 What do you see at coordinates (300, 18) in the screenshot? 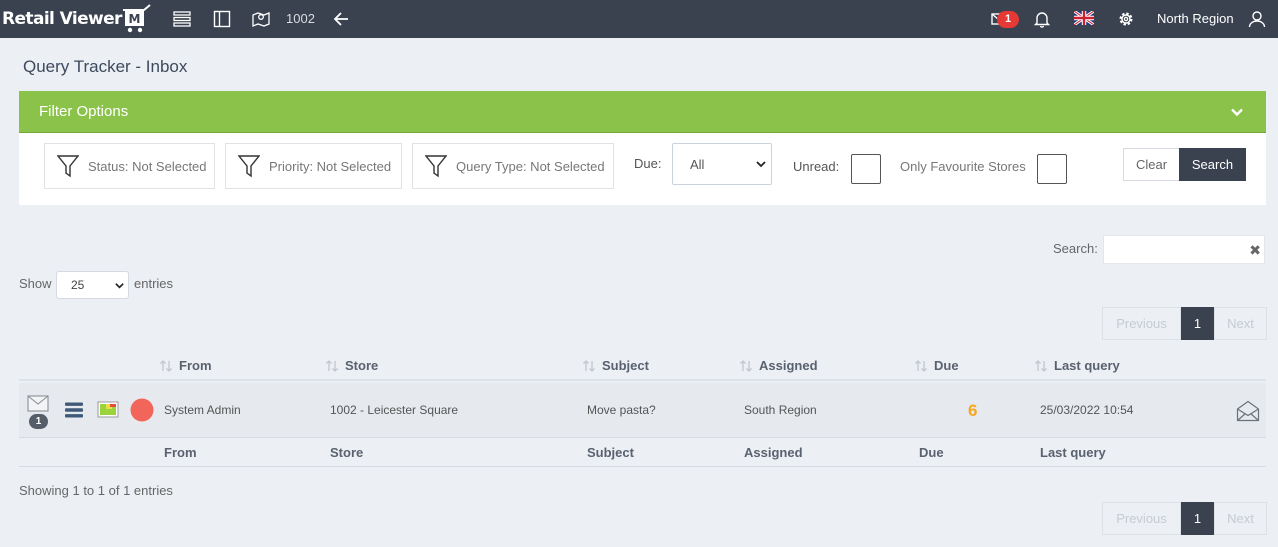
I see `current-store-id: 1002` at bounding box center [300, 18].